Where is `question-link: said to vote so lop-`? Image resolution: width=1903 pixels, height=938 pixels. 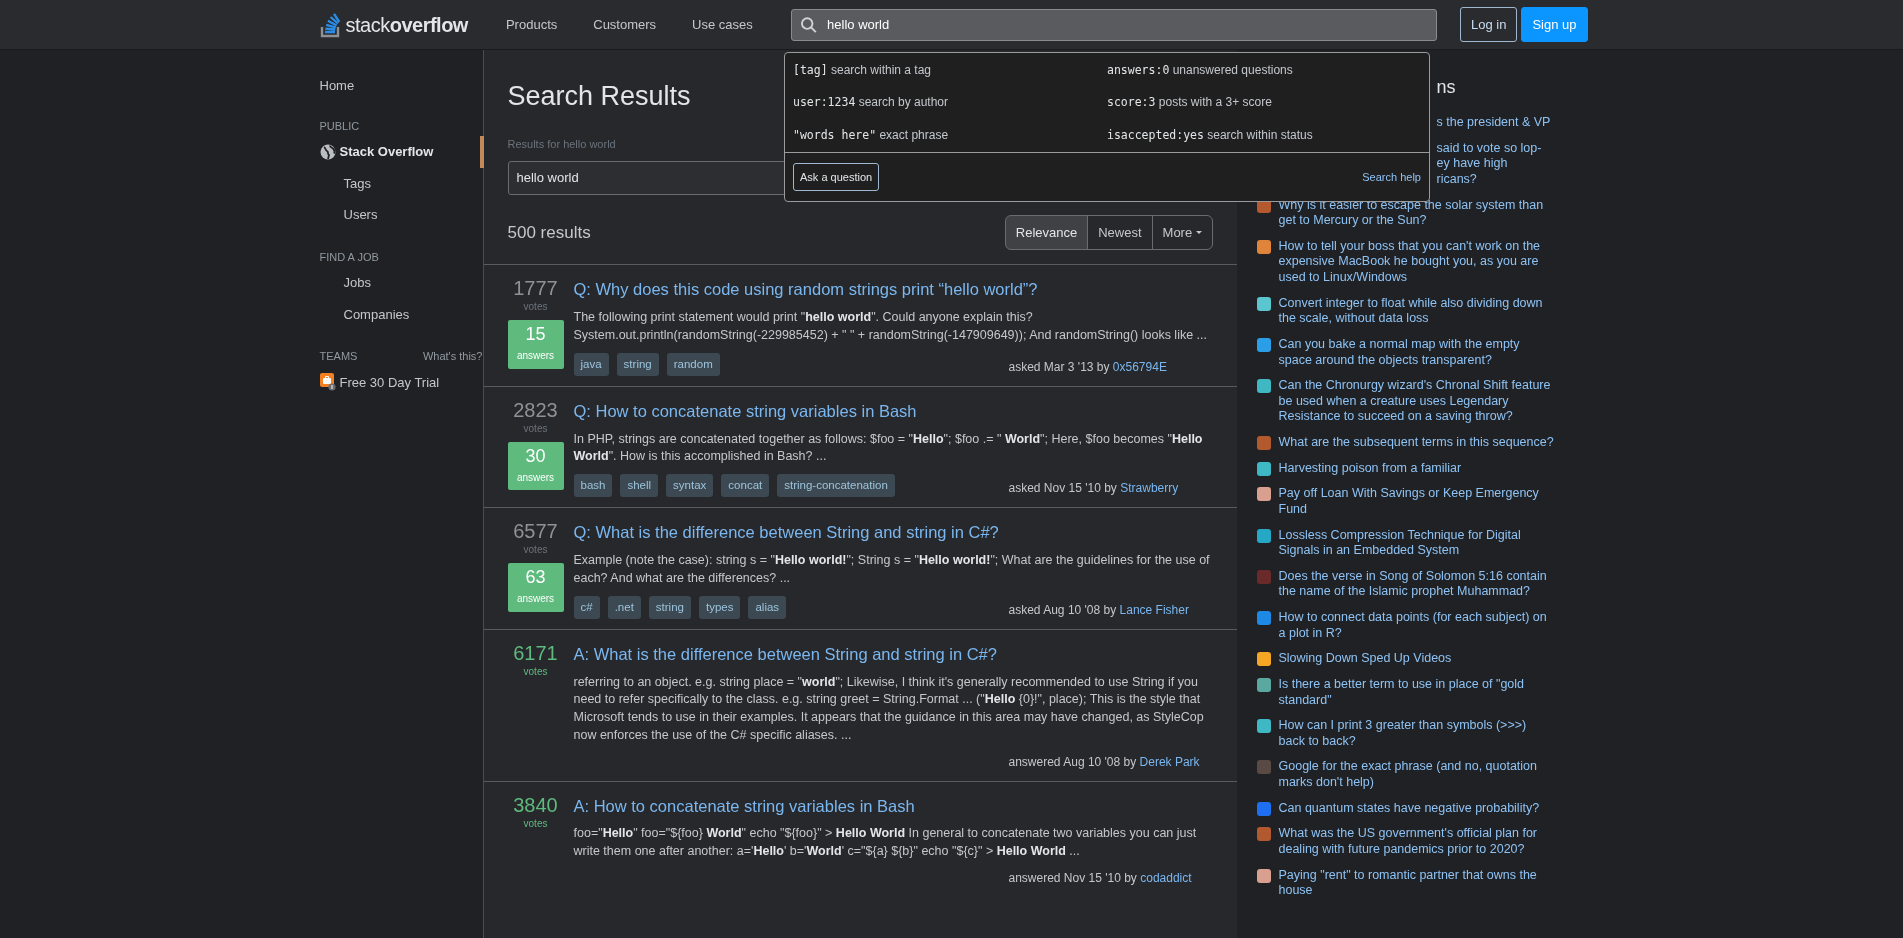 question-link: said to vote so lop- is located at coordinates (1489, 148).